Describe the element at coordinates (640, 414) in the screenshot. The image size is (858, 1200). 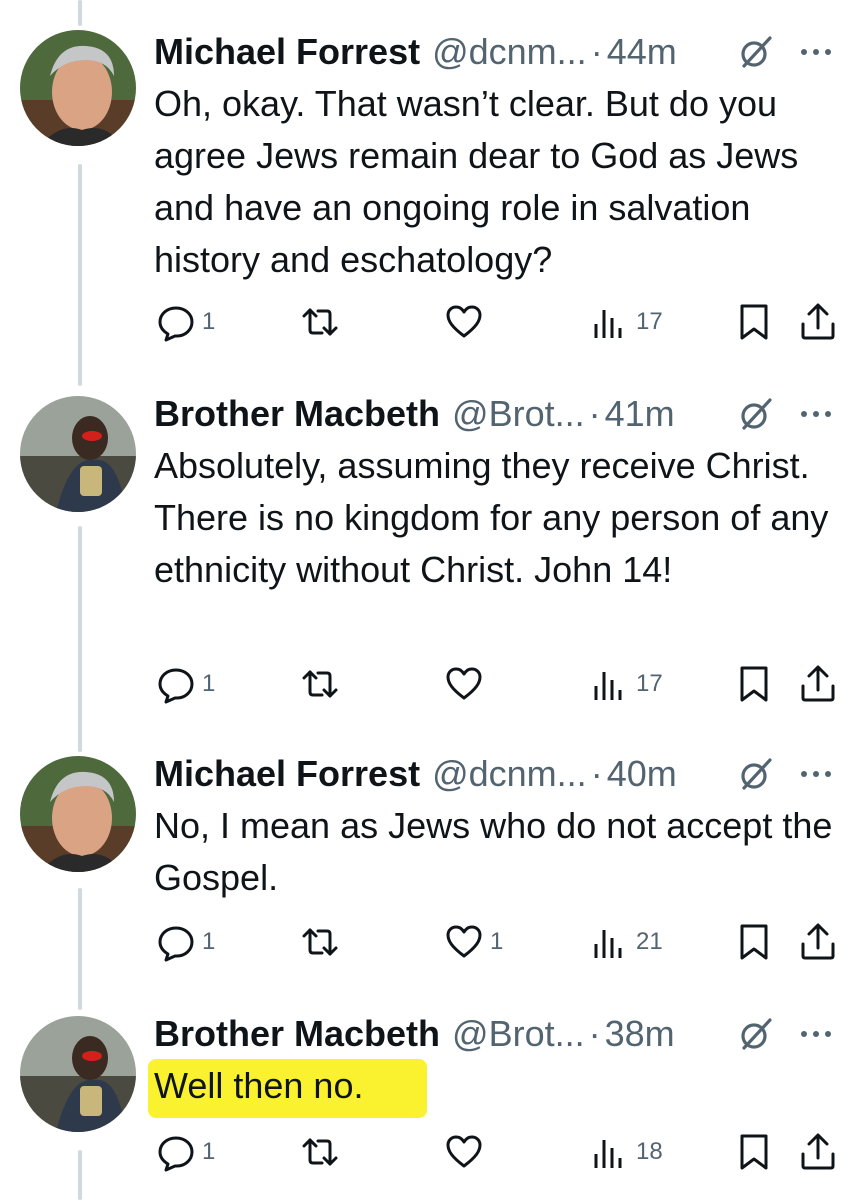
I see `timestamp: 41m` at that location.